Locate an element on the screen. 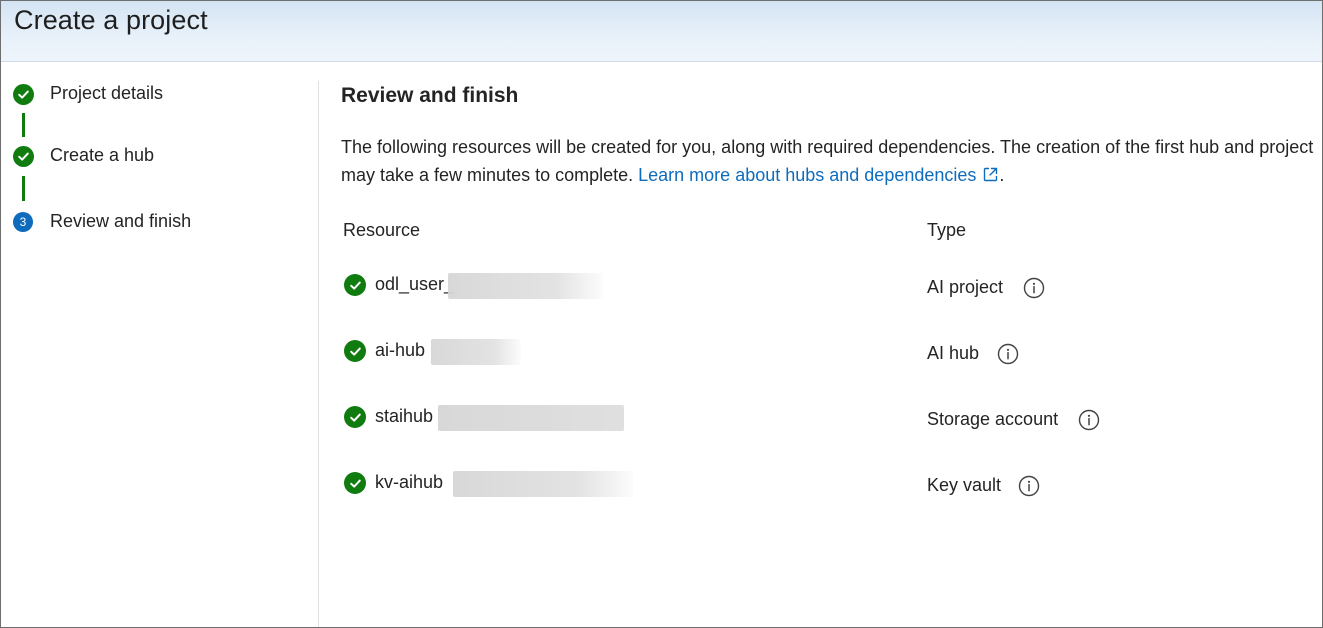 Image resolution: width=1323 pixels, height=628 pixels. resource-type: AI project is located at coordinates (965, 287).